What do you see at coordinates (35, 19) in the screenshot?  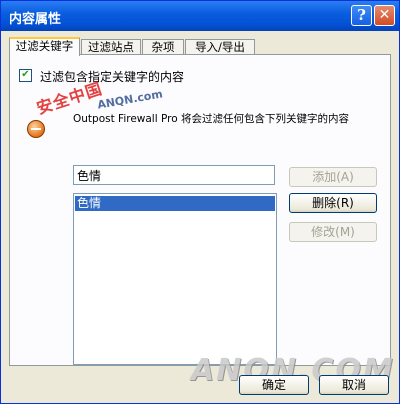 I see `window-title: 内容属性` at bounding box center [35, 19].